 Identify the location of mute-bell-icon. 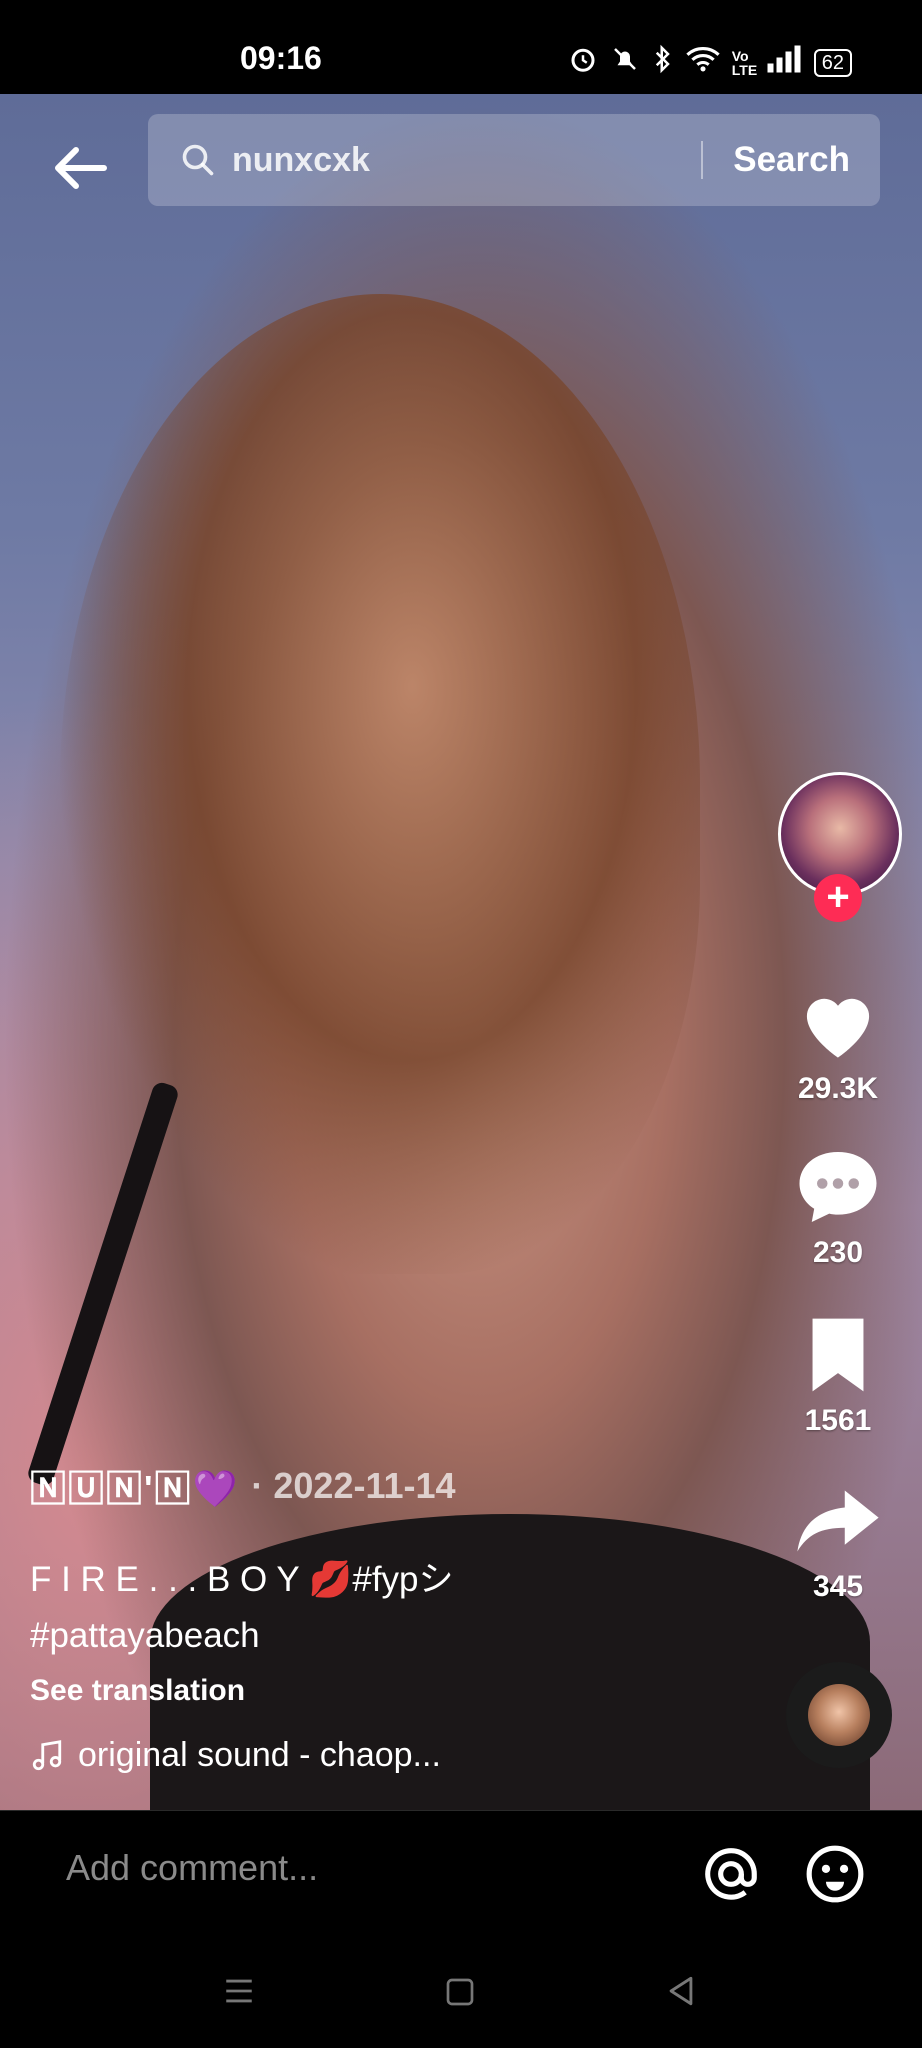
(625, 62).